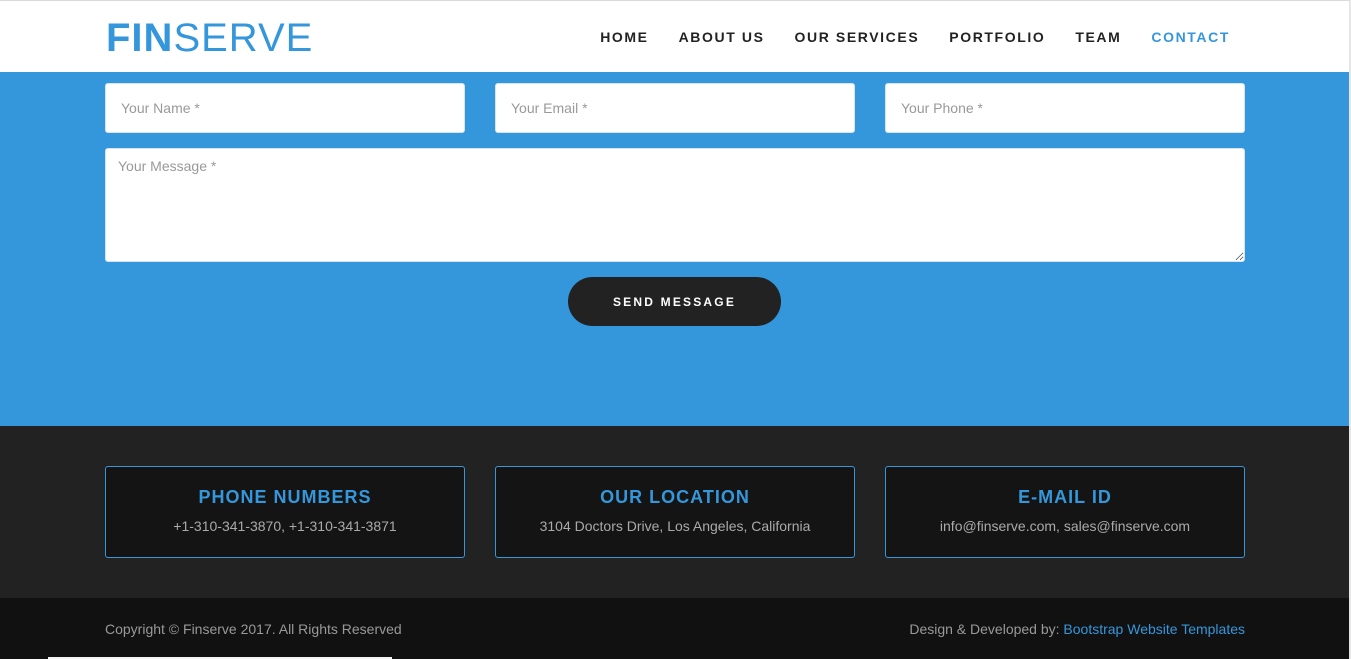  Describe the element at coordinates (1154, 629) in the screenshot. I see `credit-link: Bootstrap Website Templates` at that location.